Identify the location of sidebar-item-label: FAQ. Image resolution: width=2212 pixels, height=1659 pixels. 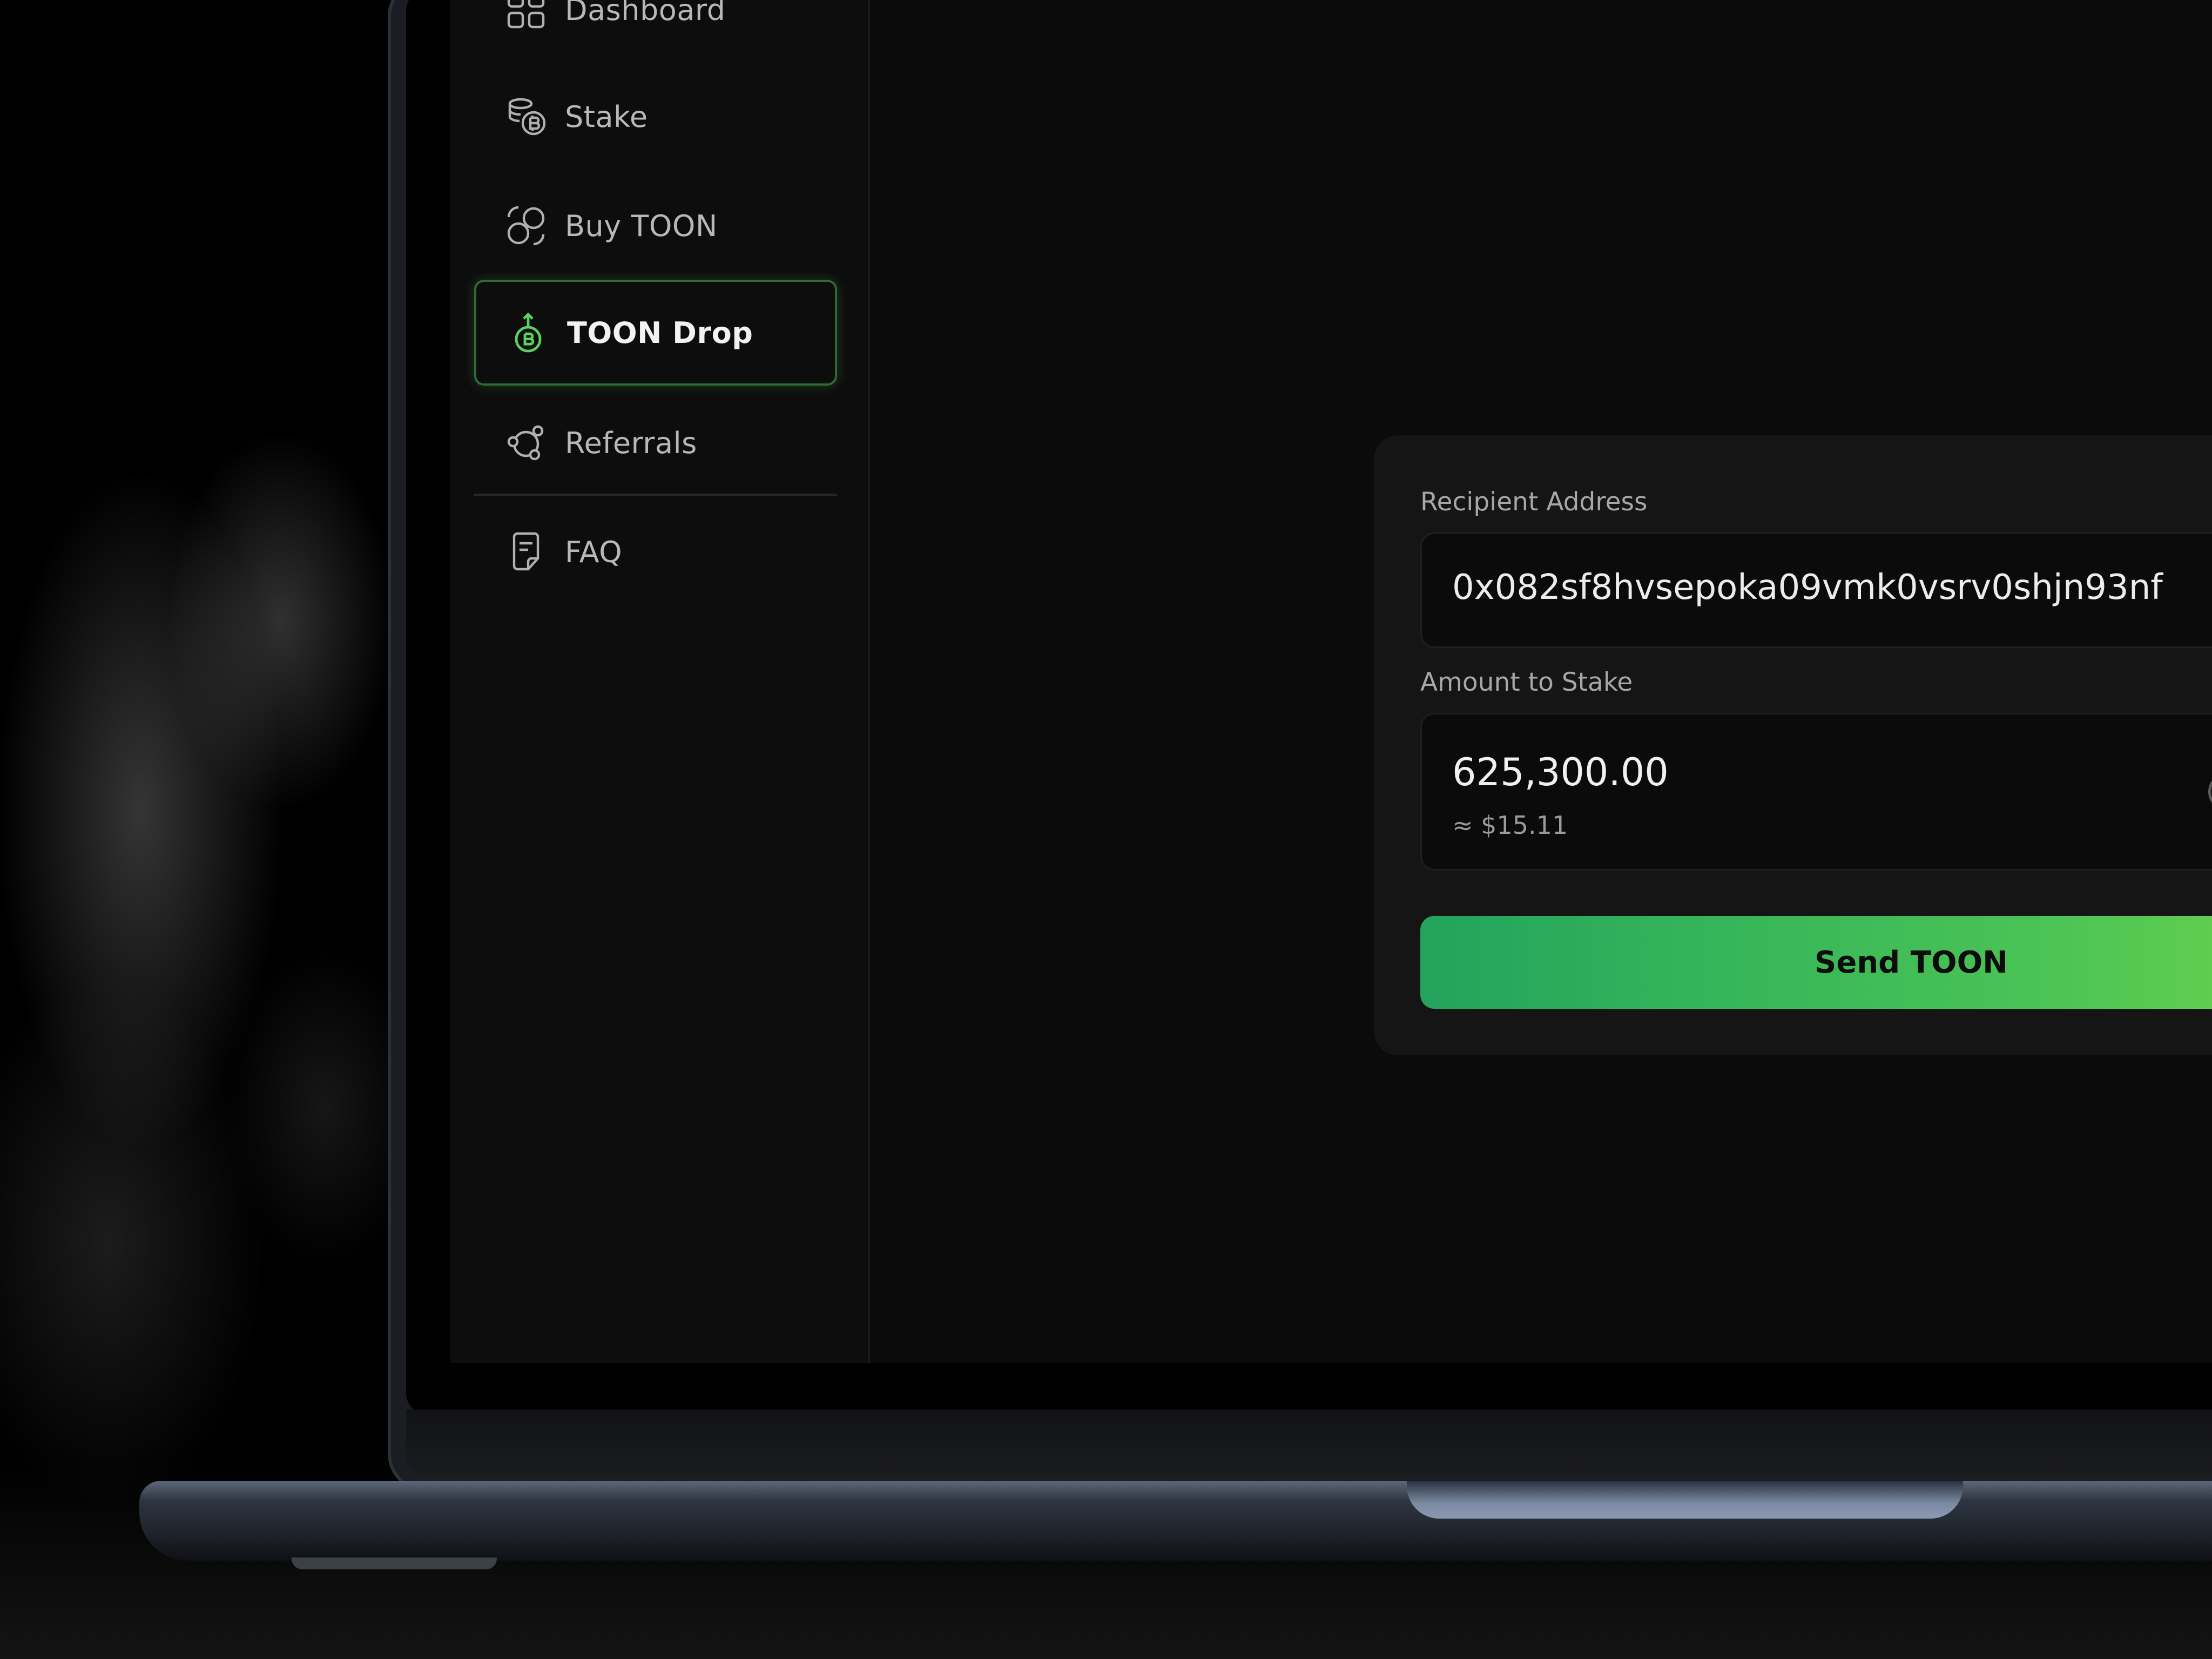
(594, 552).